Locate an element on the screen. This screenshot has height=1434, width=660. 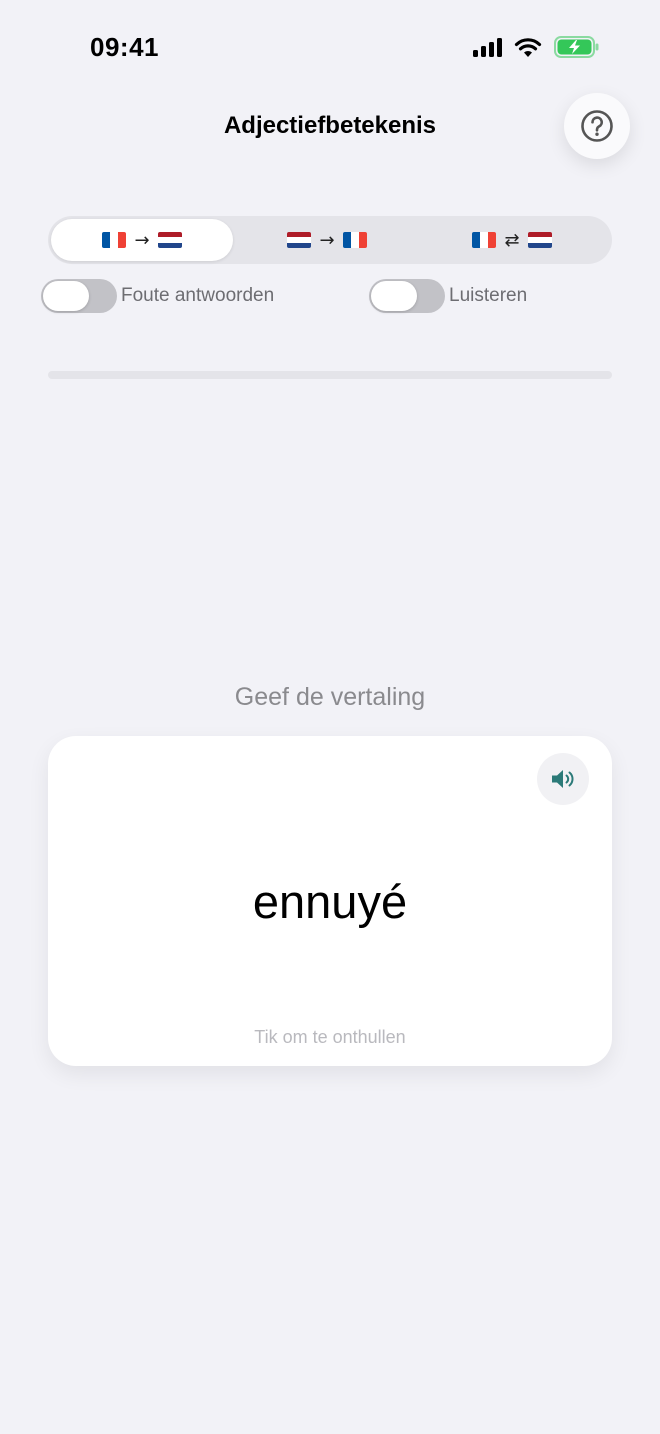
question-circle-icon is located at coordinates (597, 126).